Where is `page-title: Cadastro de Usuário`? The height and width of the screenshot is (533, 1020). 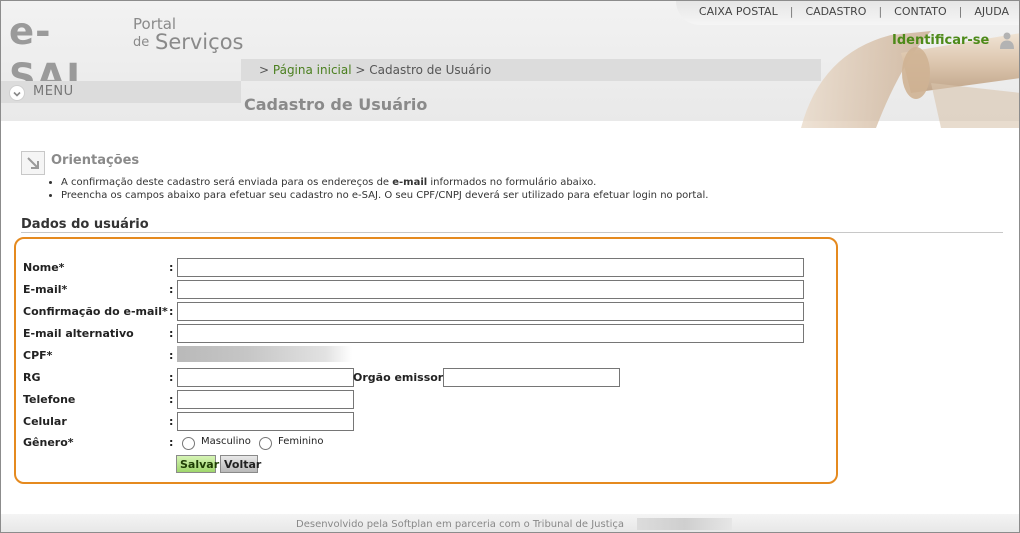
page-title: Cadastro de Usuário is located at coordinates (336, 104).